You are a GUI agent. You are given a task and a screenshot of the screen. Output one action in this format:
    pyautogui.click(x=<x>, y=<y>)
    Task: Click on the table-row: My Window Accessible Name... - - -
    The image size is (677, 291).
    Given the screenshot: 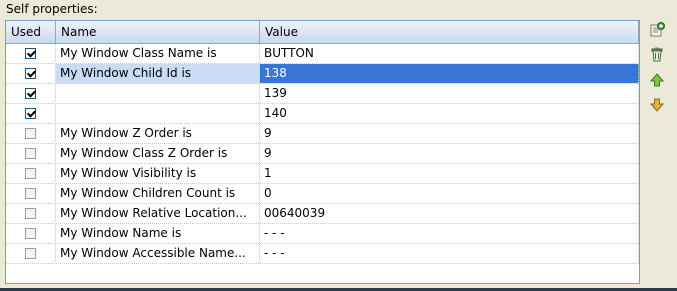 What is the action you would take?
    pyautogui.click(x=322, y=254)
    